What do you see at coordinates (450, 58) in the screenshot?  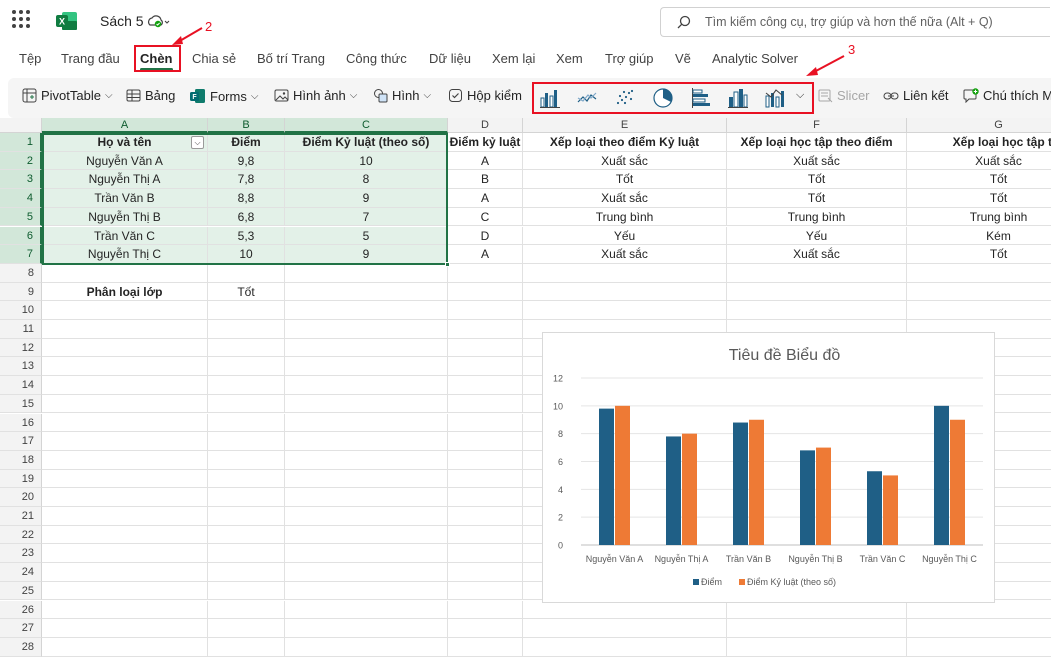 I see `tab-data: Dữ liệu` at bounding box center [450, 58].